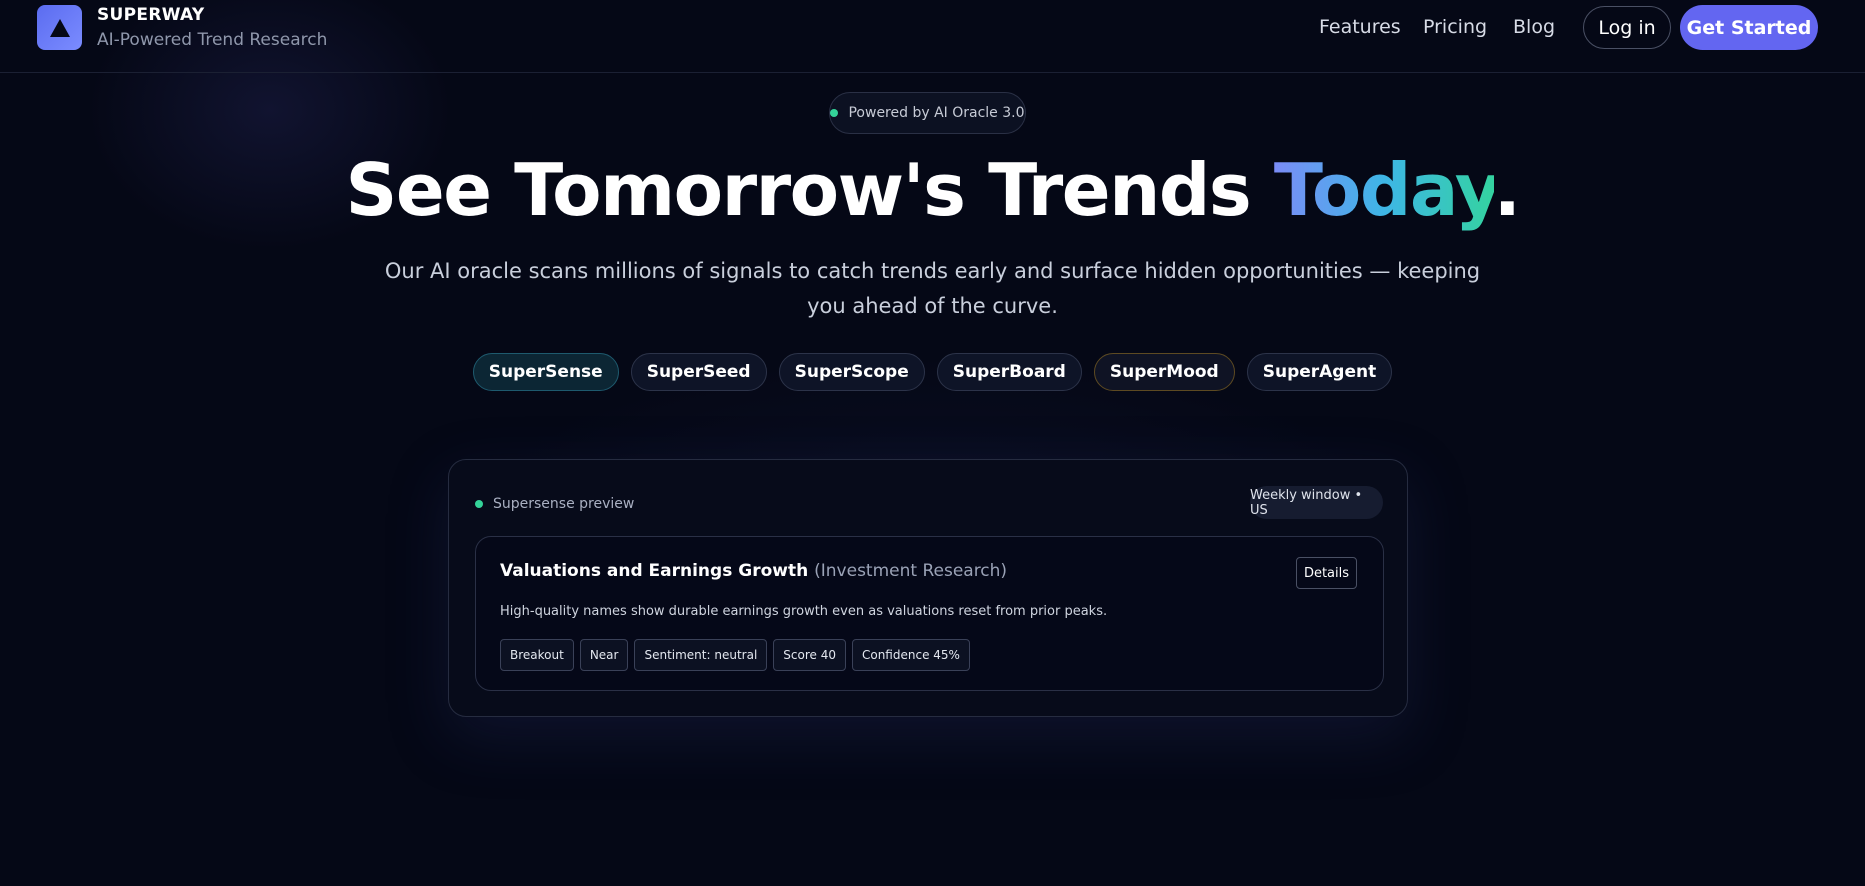  I want to click on get-started-button: Get Started, so click(1749, 27).